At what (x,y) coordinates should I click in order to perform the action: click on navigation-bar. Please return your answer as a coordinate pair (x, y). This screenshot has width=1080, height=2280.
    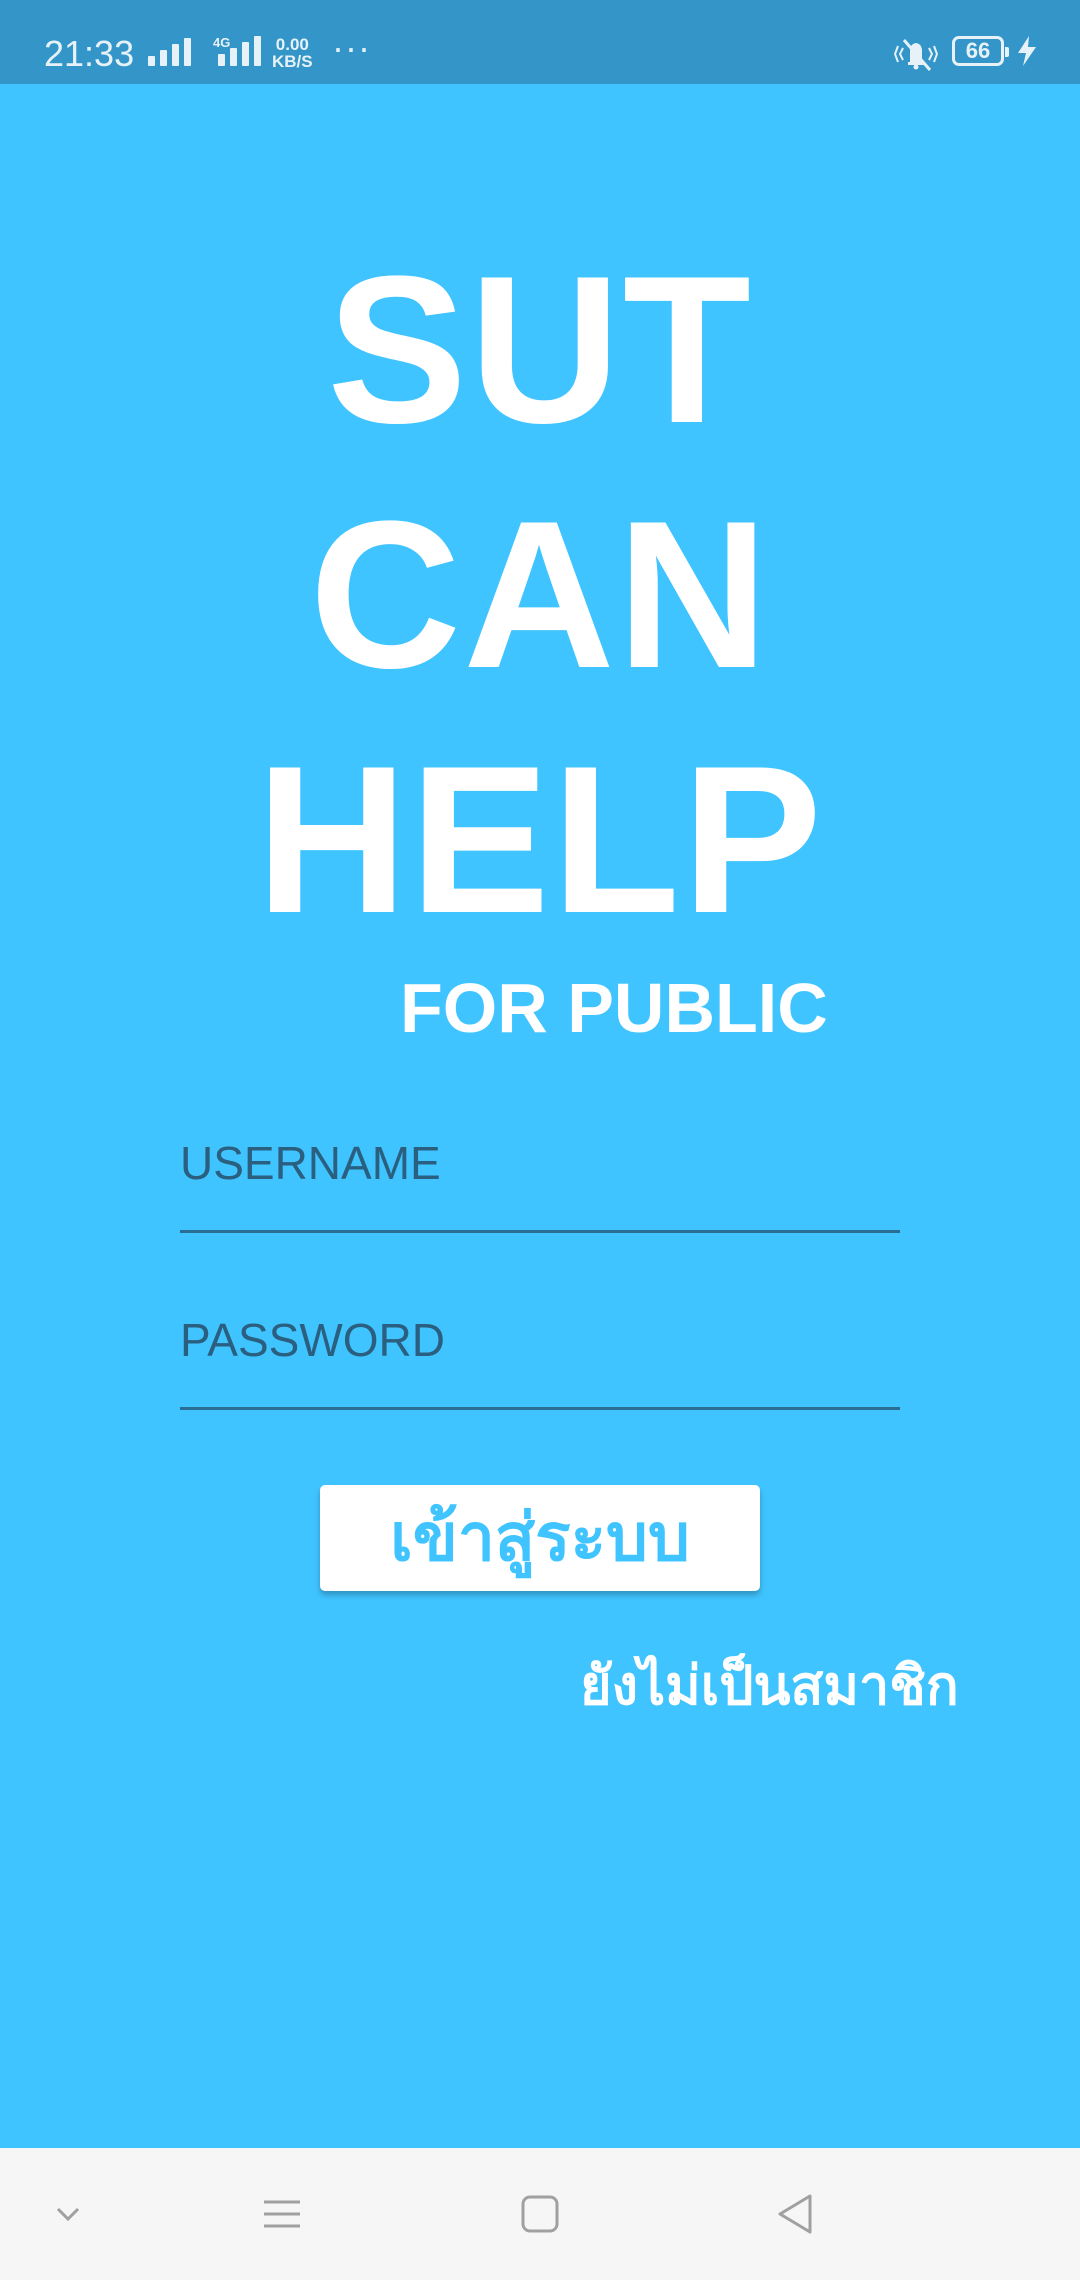
    Looking at the image, I should click on (540, 2214).